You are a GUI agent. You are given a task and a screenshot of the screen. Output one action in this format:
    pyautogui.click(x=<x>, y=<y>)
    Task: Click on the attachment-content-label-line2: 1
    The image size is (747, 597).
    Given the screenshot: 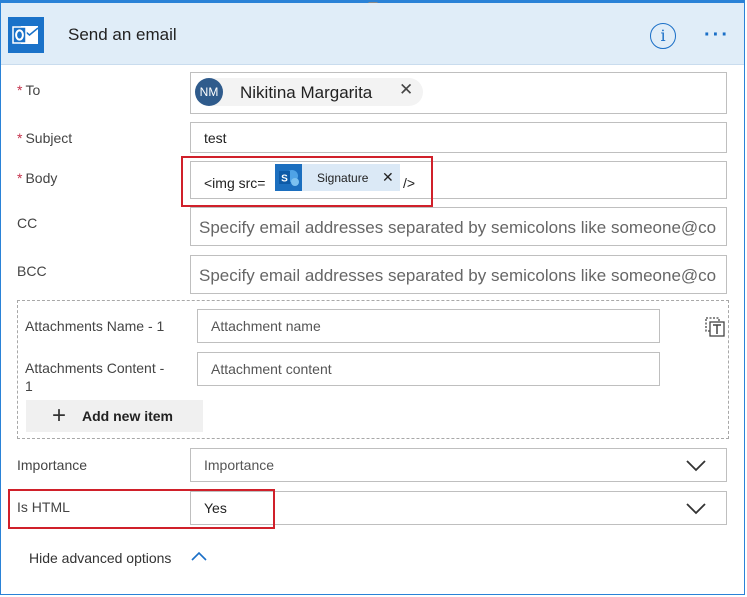 What is the action you would take?
    pyautogui.click(x=29, y=386)
    